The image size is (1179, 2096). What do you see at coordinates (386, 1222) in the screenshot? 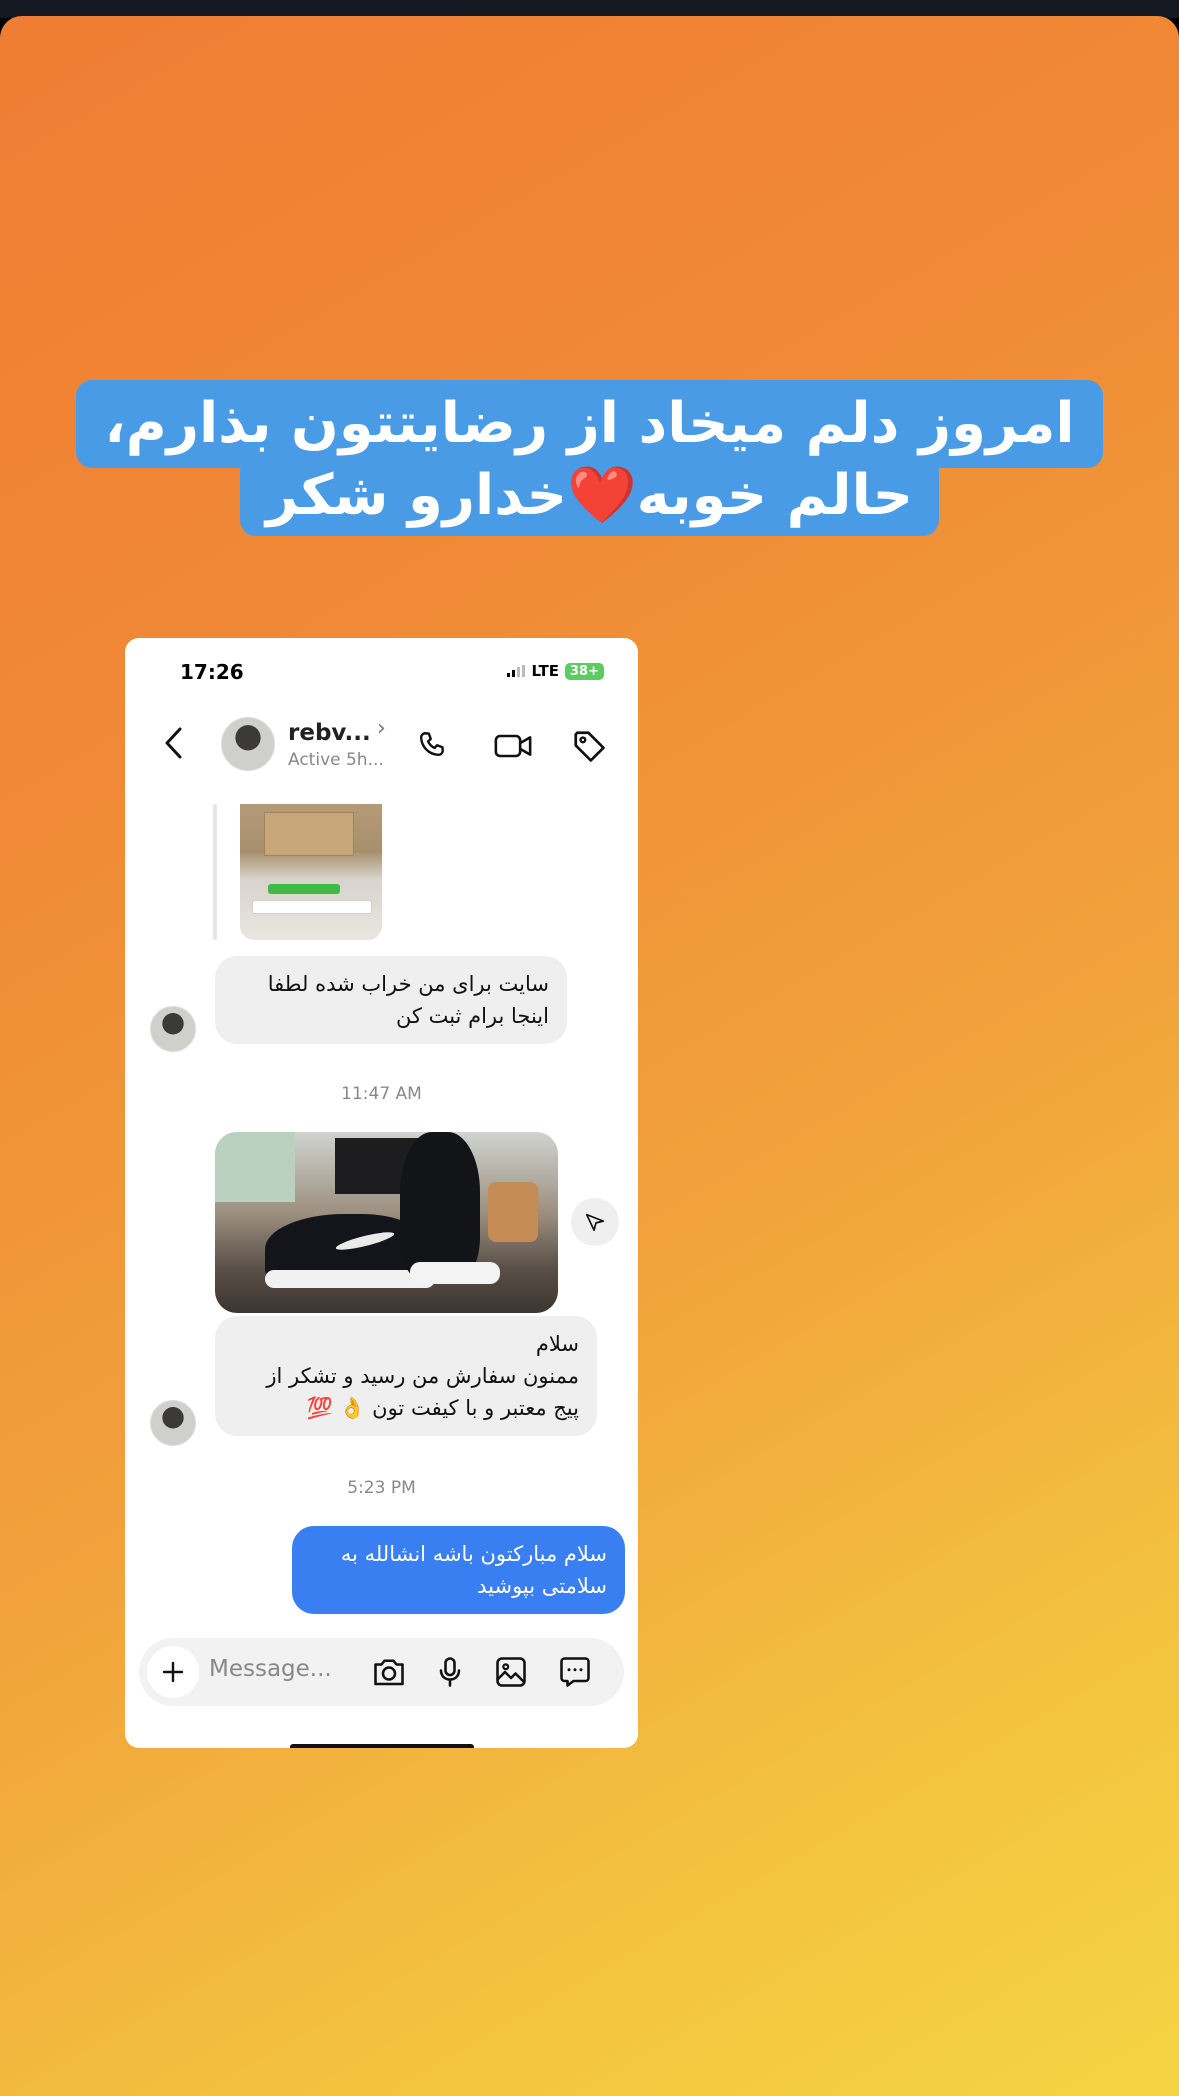
I see `message-photo-shoes` at bounding box center [386, 1222].